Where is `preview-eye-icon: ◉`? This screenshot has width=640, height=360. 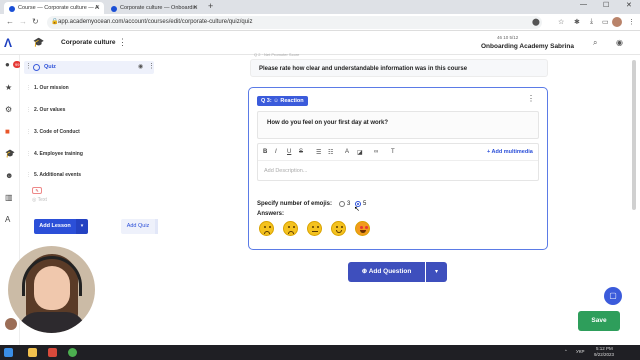
preview-eye-icon: ◉ is located at coordinates (619, 42).